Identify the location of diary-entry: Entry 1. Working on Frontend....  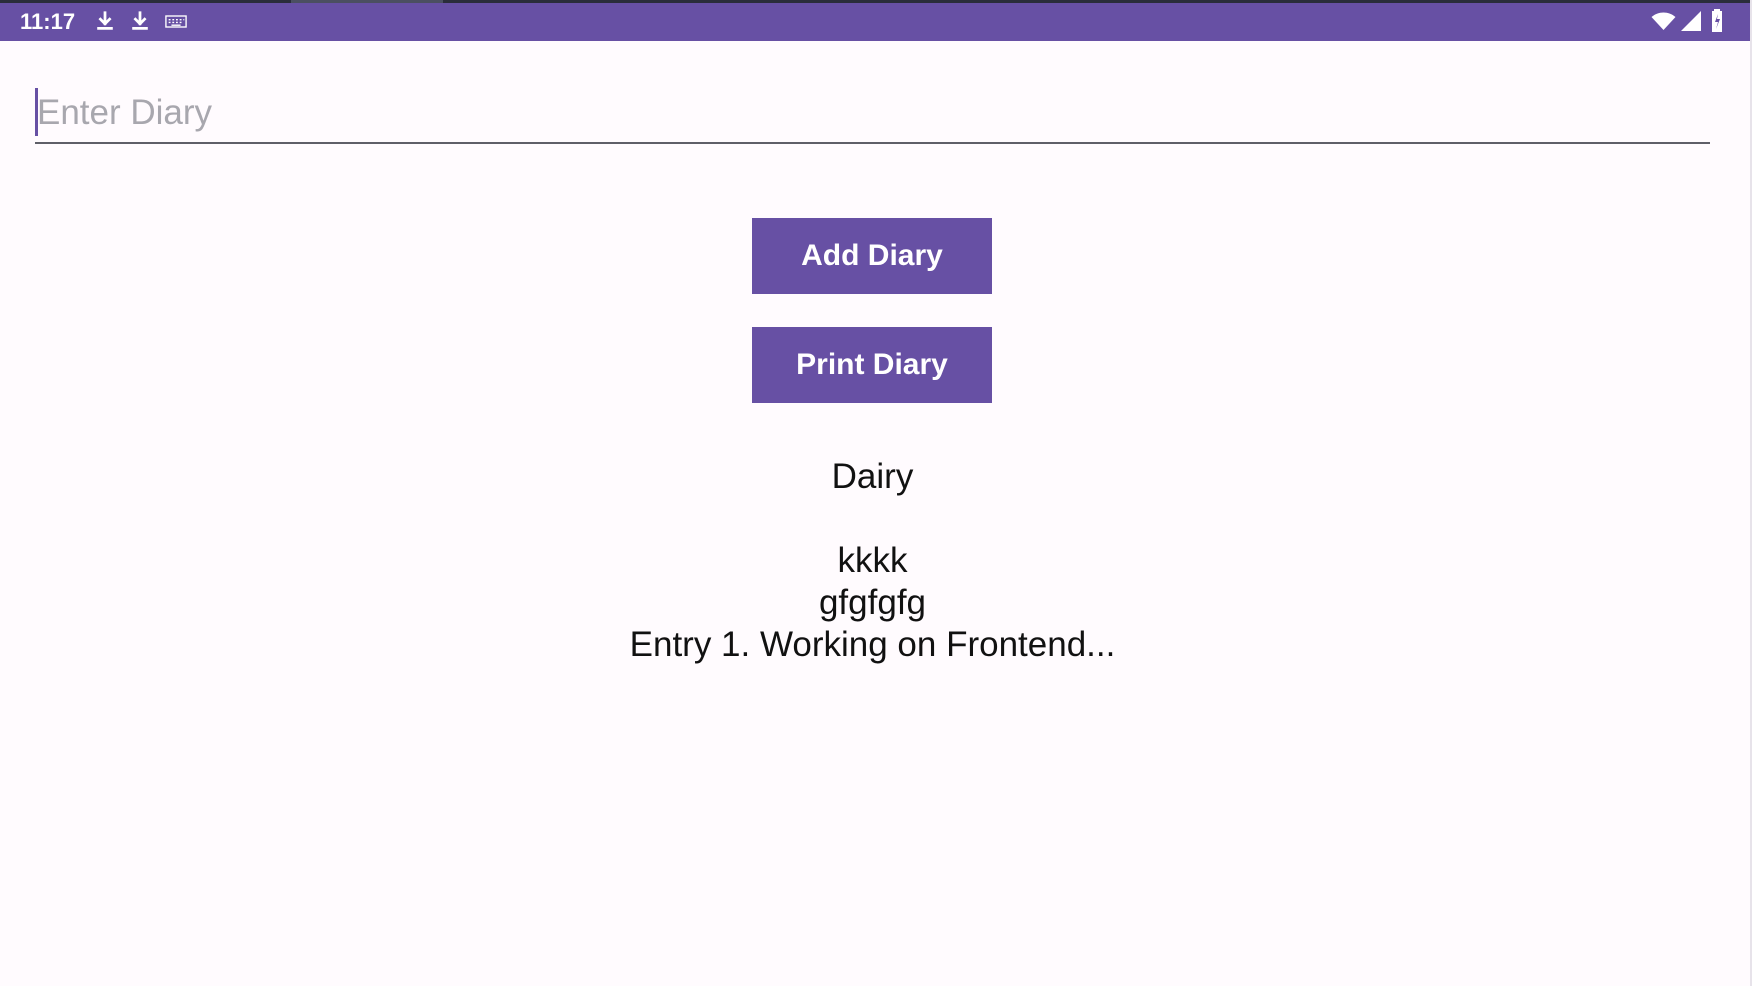
(872, 644).